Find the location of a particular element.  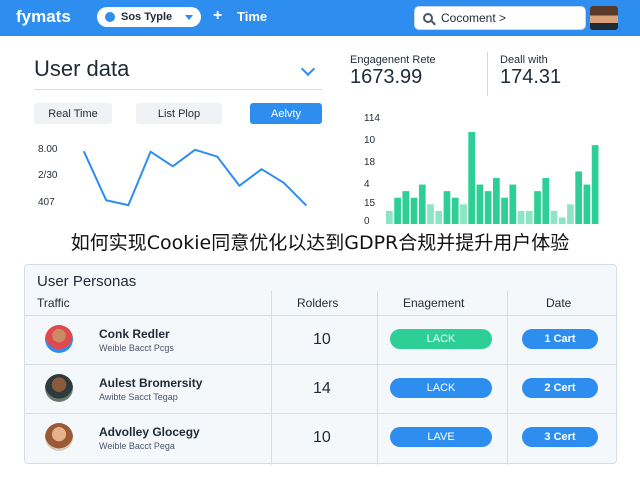

type-icon is located at coordinates (110, 17).